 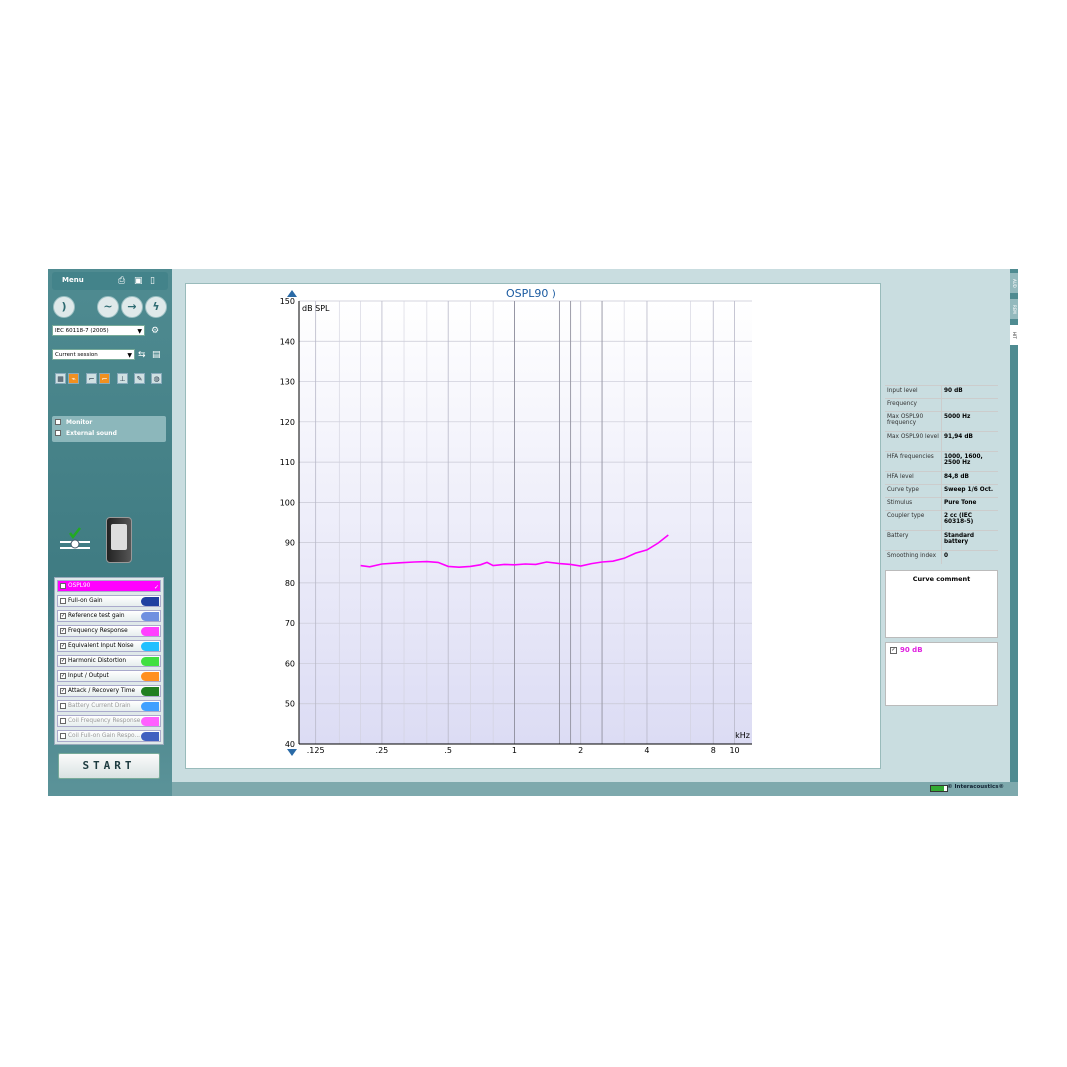 What do you see at coordinates (941, 461) in the screenshot?
I see `info-row: HFA frequencies 1000, 1600, 2500 Hz` at bounding box center [941, 461].